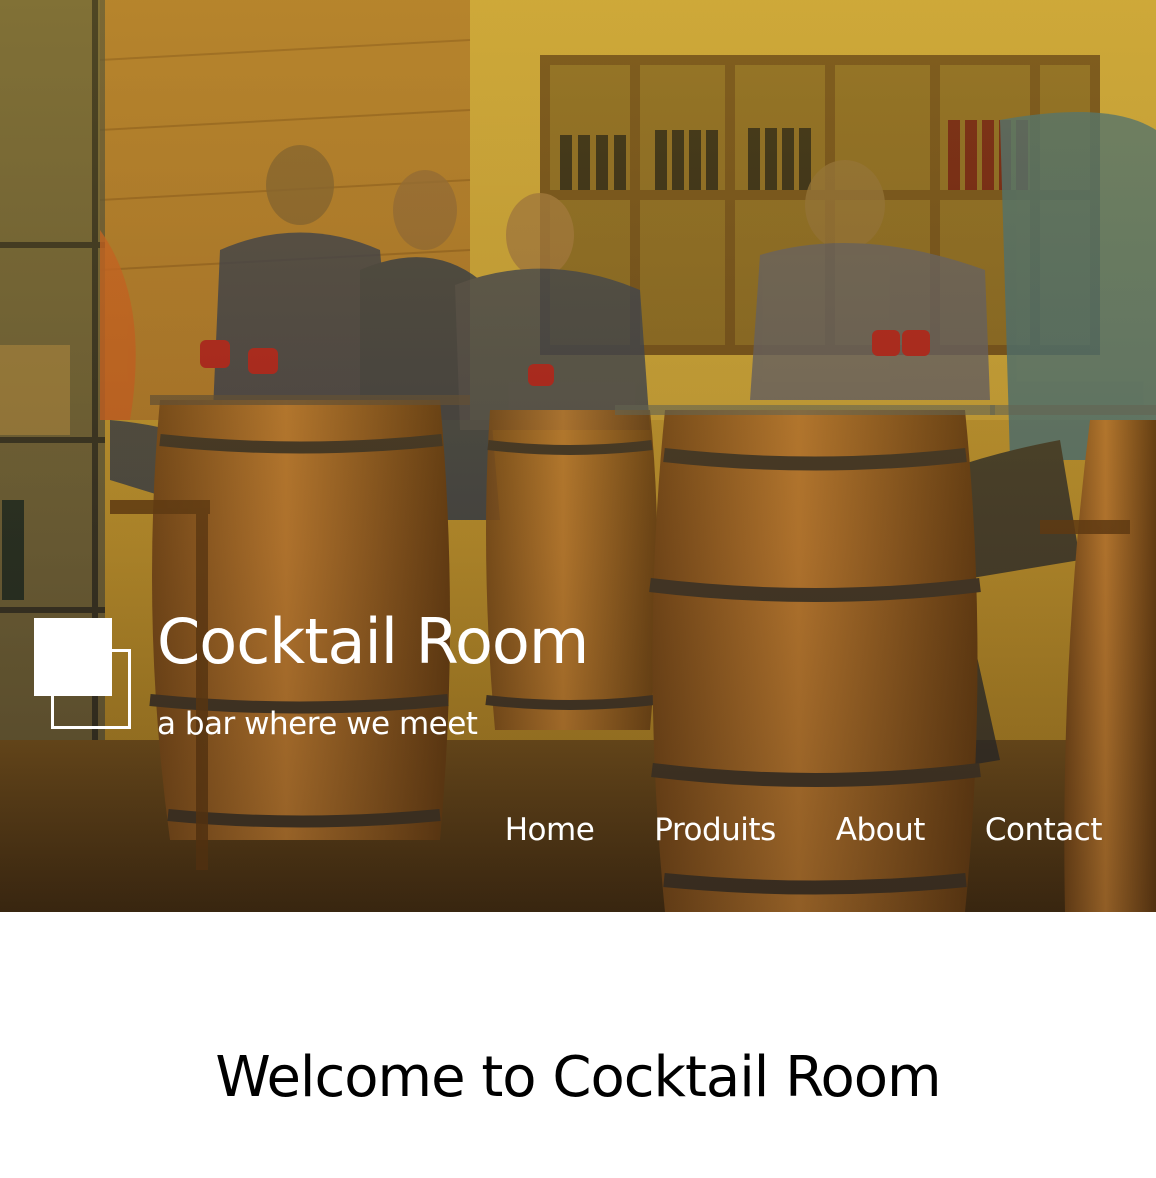  I want to click on welcome-heading: Welcome to Cocktail Room, so click(578, 1077).